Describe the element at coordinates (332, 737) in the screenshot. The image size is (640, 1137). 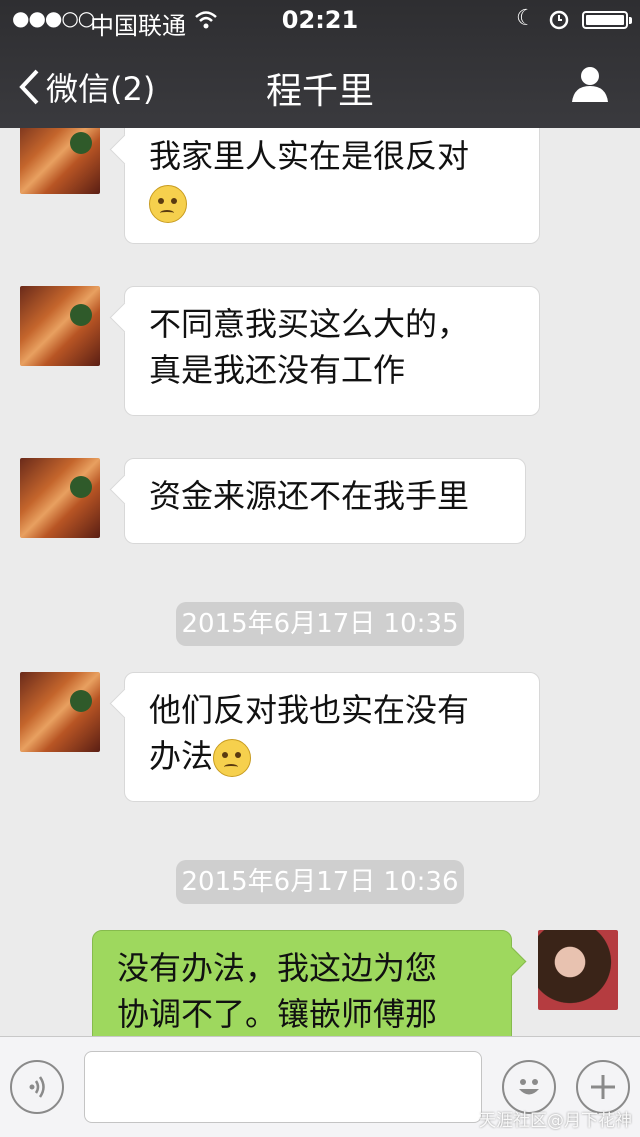
I see `message-bubble: 他们反对我也实在没有 办法` at that location.